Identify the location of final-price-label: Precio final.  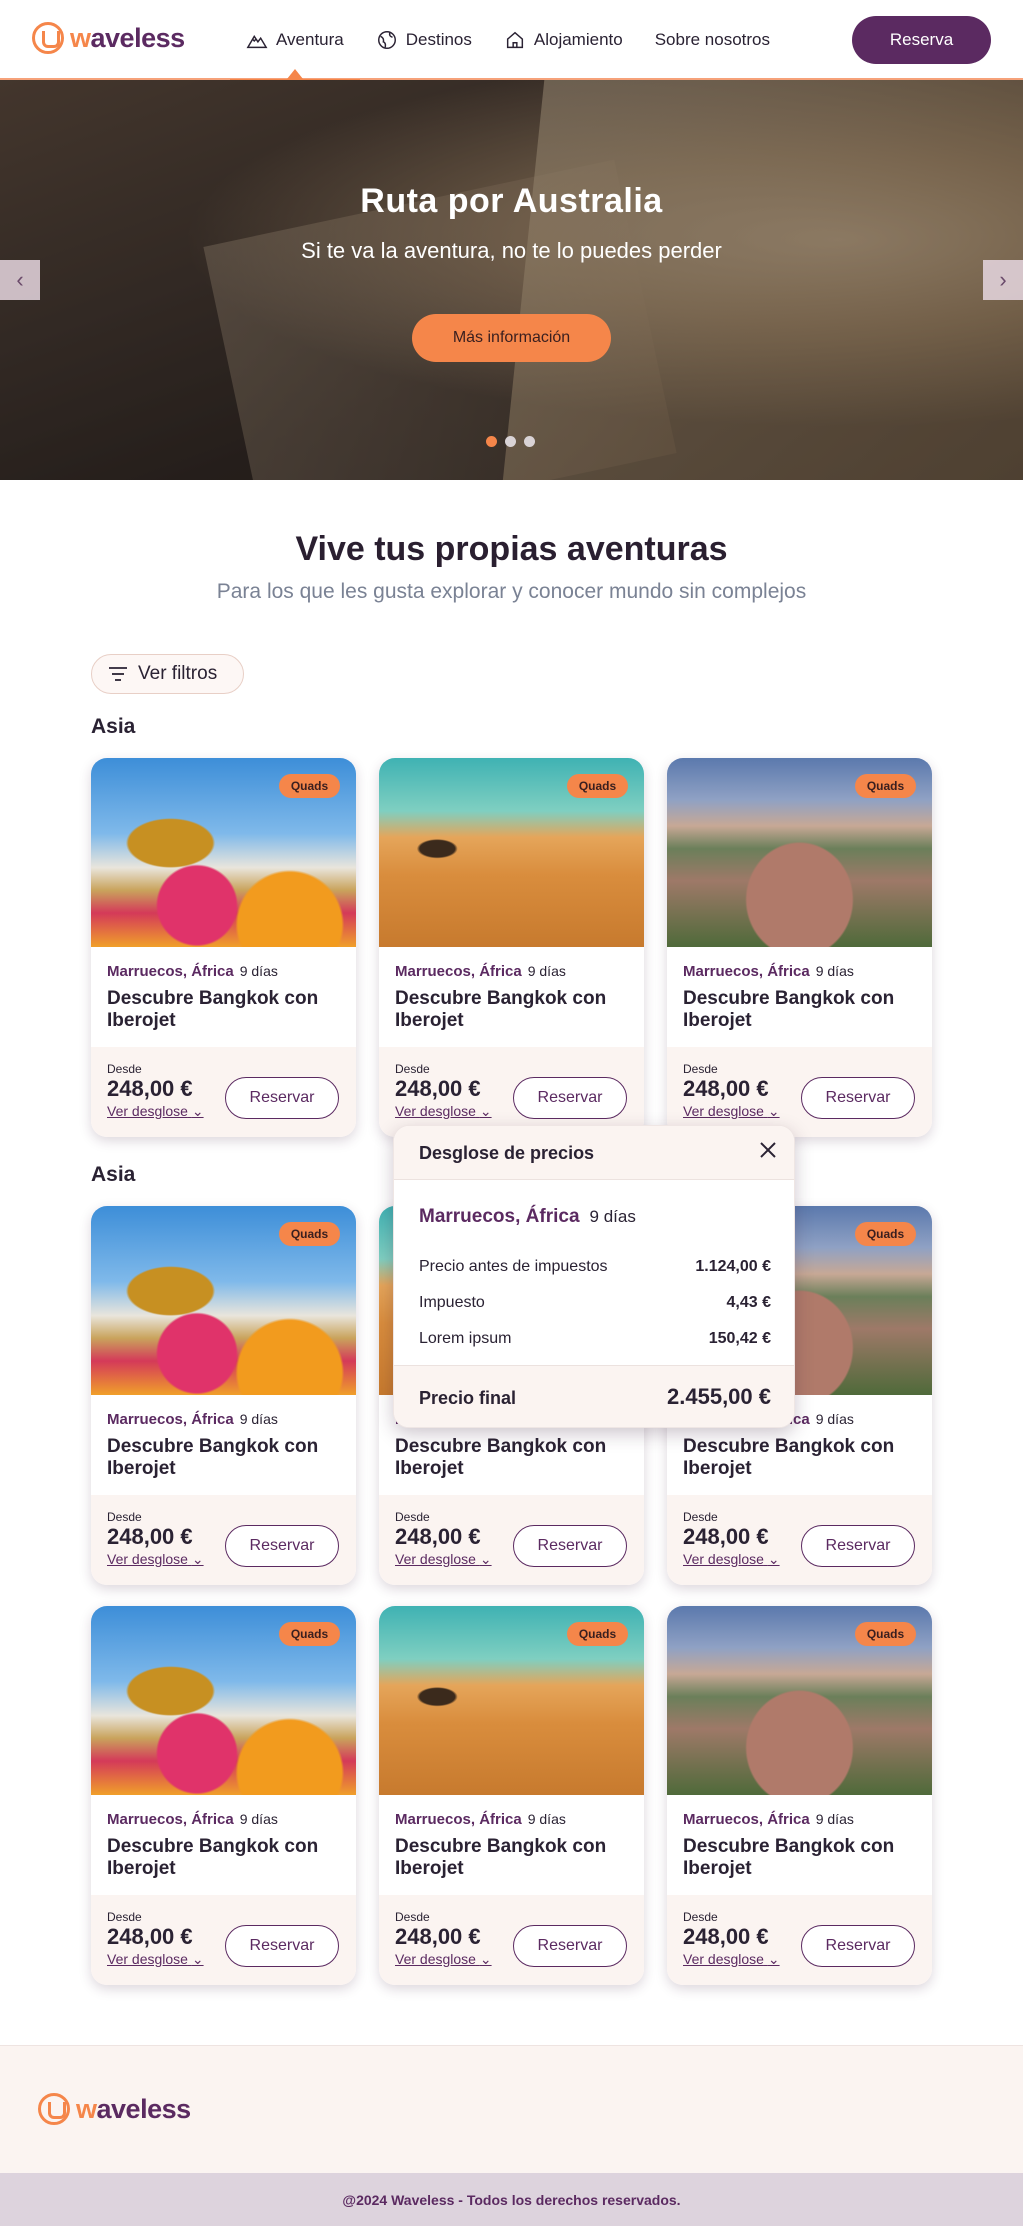
(468, 1398).